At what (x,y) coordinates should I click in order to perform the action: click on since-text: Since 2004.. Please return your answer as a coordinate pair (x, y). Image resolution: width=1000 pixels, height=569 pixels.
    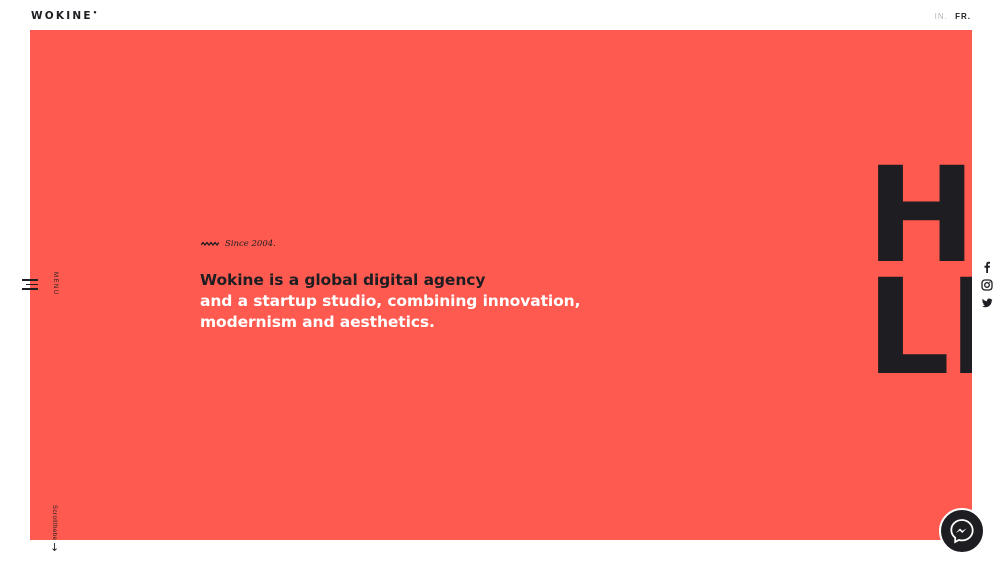
    Looking at the image, I should click on (250, 244).